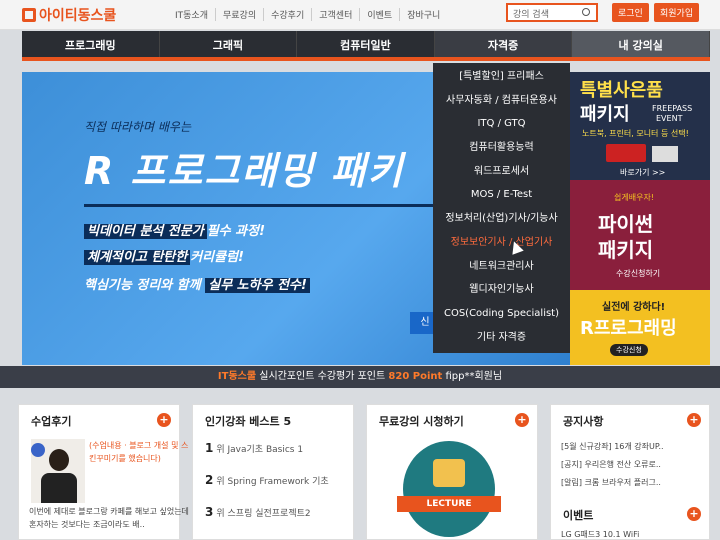 The image size is (720, 540). Describe the element at coordinates (322, 376) in the screenshot. I see `ticker-text: 실시간포인트 수강평가 포인트` at that location.